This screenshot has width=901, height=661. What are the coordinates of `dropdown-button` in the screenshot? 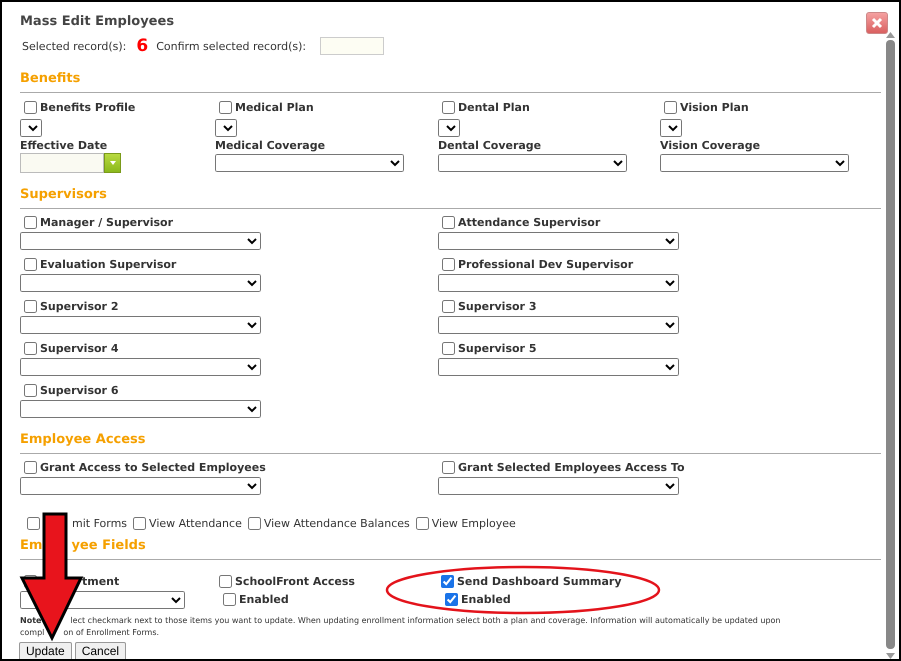 It's located at (112, 162).